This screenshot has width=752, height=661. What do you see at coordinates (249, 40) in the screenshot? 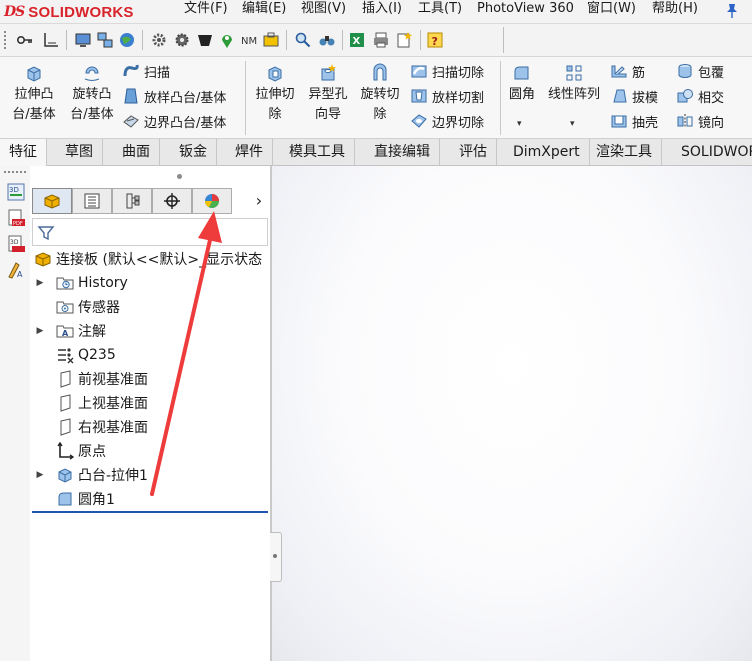
I see `measure-icon: NM` at bounding box center [249, 40].